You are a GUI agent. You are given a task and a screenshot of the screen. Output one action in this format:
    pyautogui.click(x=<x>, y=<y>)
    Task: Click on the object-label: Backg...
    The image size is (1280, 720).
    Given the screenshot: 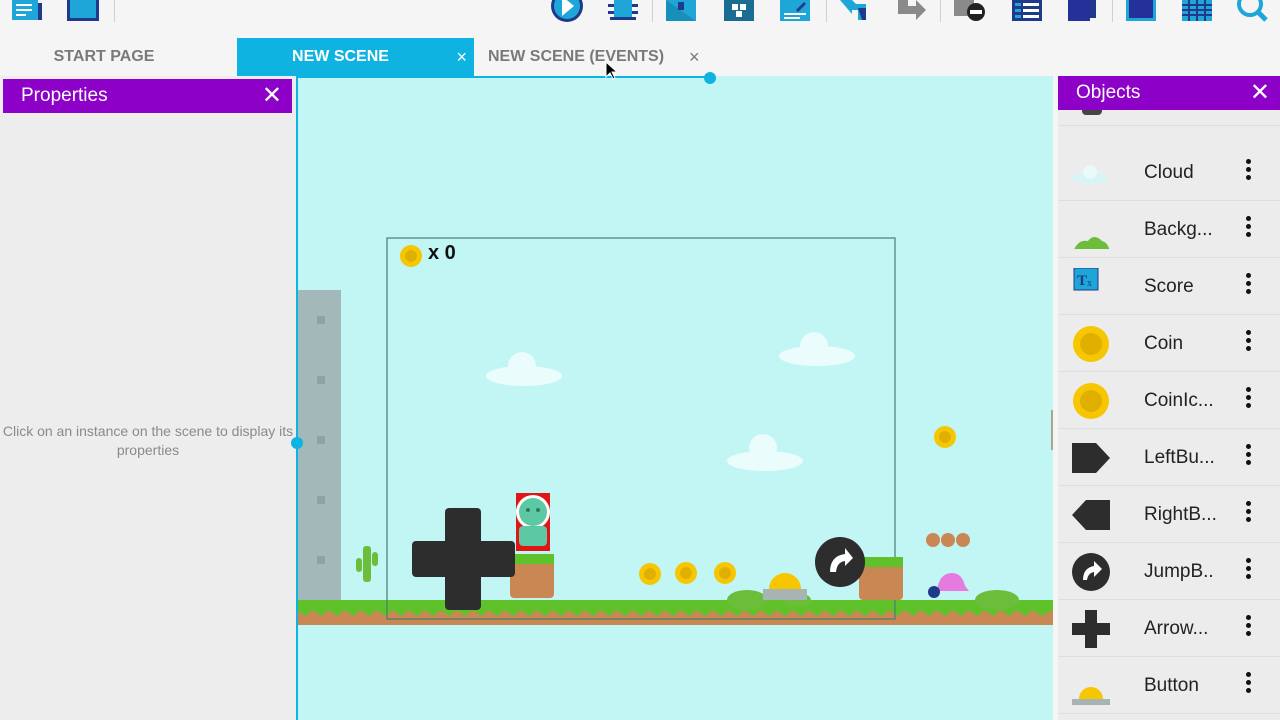 What is the action you would take?
    pyautogui.click(x=1178, y=229)
    